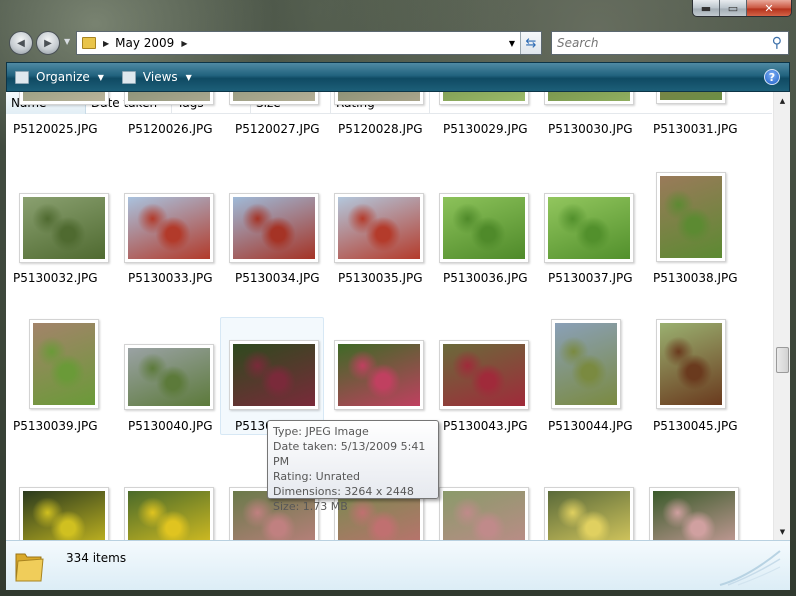 This screenshot has height=596, width=796. I want to click on navigation-bar: ◀ ▶ ▼ ▶ May 2009 ▶ ▼ ⇆ ⚲, so click(398, 43).